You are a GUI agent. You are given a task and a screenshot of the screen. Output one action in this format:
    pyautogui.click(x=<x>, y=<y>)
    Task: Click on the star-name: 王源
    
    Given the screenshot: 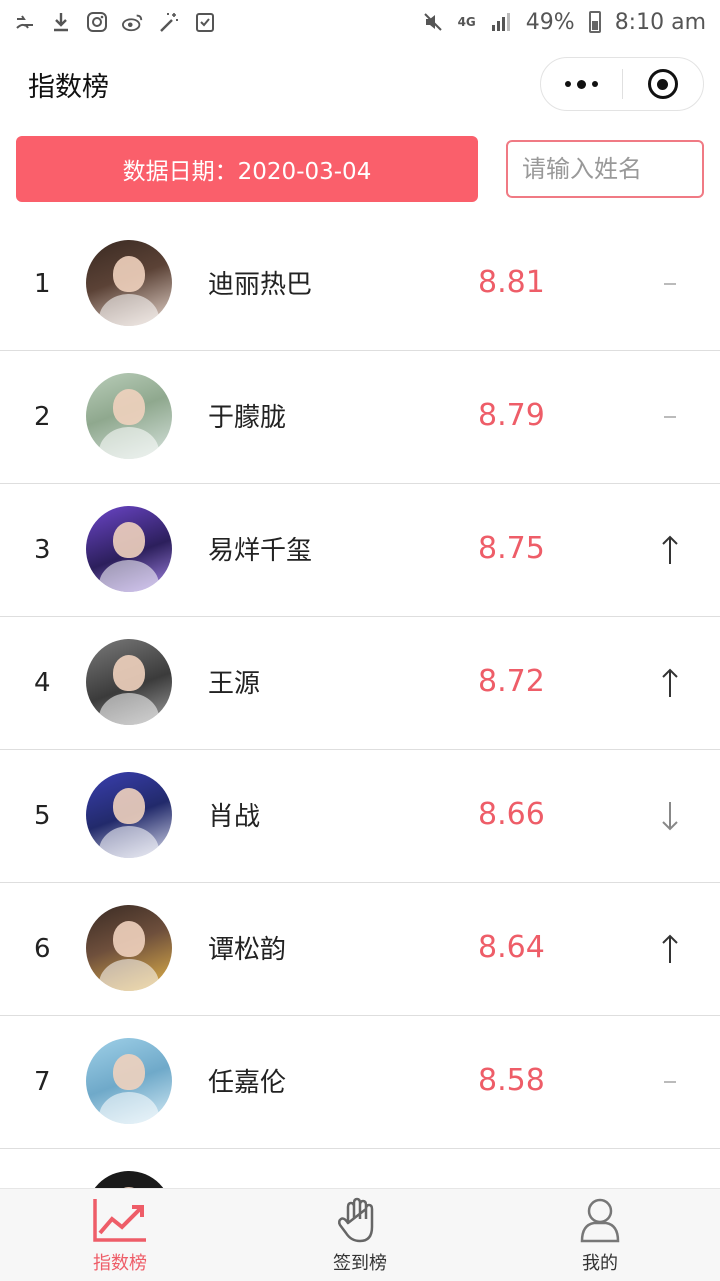 What is the action you would take?
    pyautogui.click(x=234, y=684)
    